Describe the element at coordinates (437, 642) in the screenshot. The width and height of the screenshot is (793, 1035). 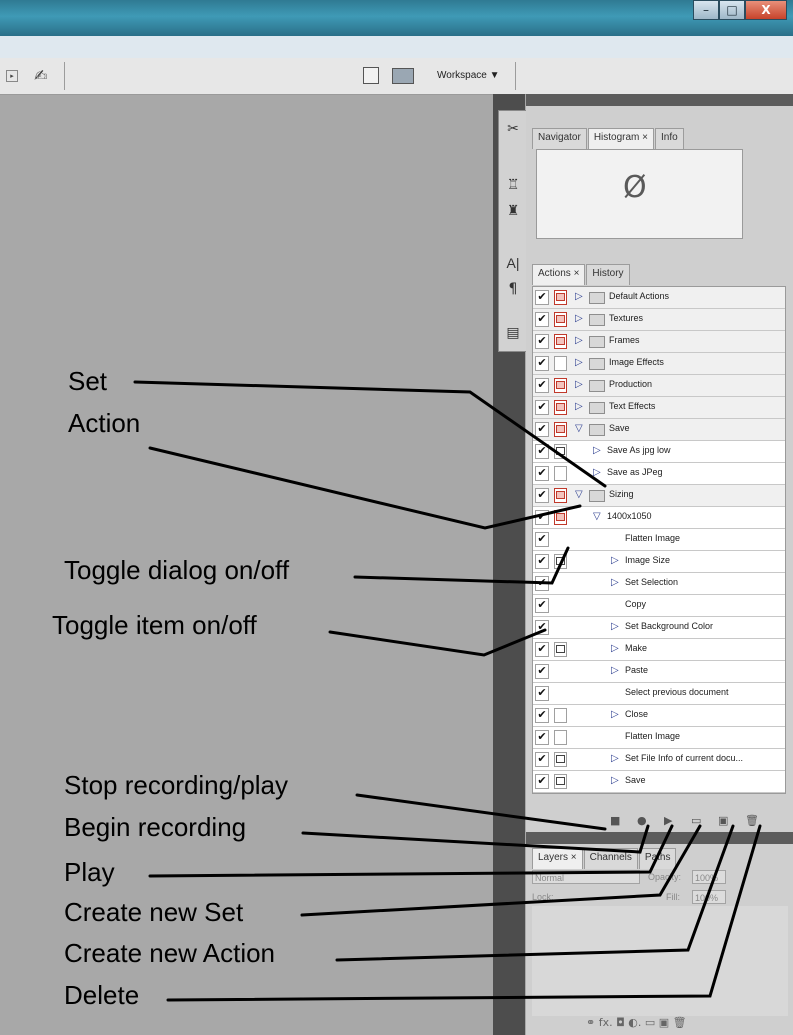
I see `line-toggle-item` at that location.